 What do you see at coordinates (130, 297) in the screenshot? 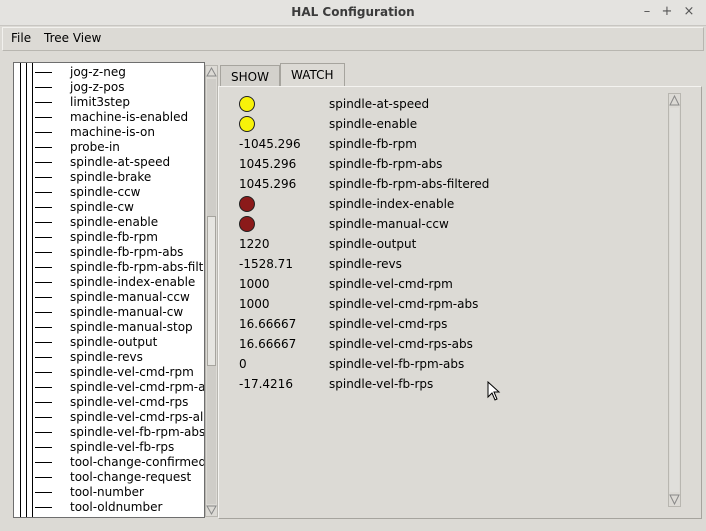
I see `tree-item: spindle-manual-ccw` at bounding box center [130, 297].